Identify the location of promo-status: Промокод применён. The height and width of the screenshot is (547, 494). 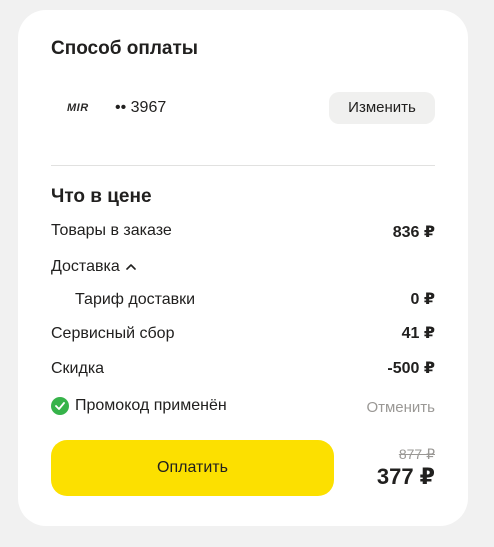
(139, 406).